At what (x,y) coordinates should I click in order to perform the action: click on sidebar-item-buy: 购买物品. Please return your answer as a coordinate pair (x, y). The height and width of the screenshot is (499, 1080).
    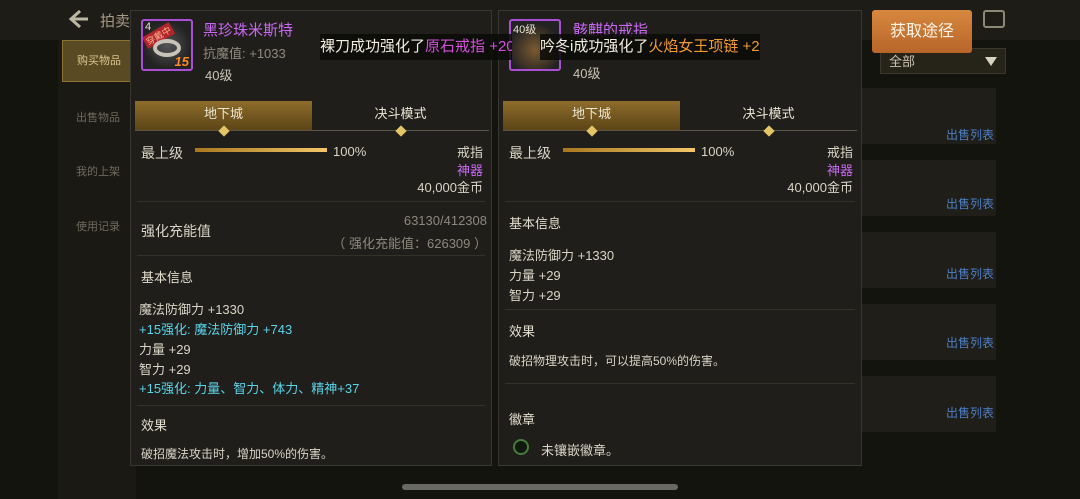
    Looking at the image, I should click on (99, 61).